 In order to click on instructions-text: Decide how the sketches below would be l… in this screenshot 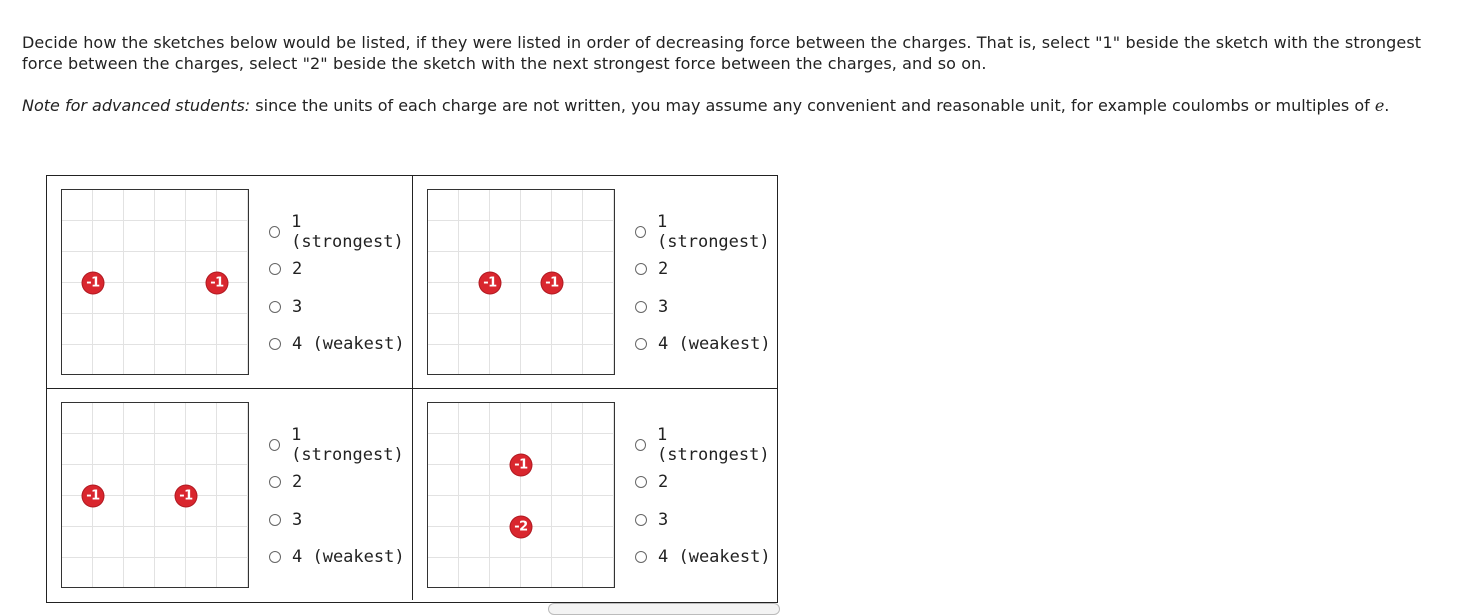, I will do `click(722, 53)`.